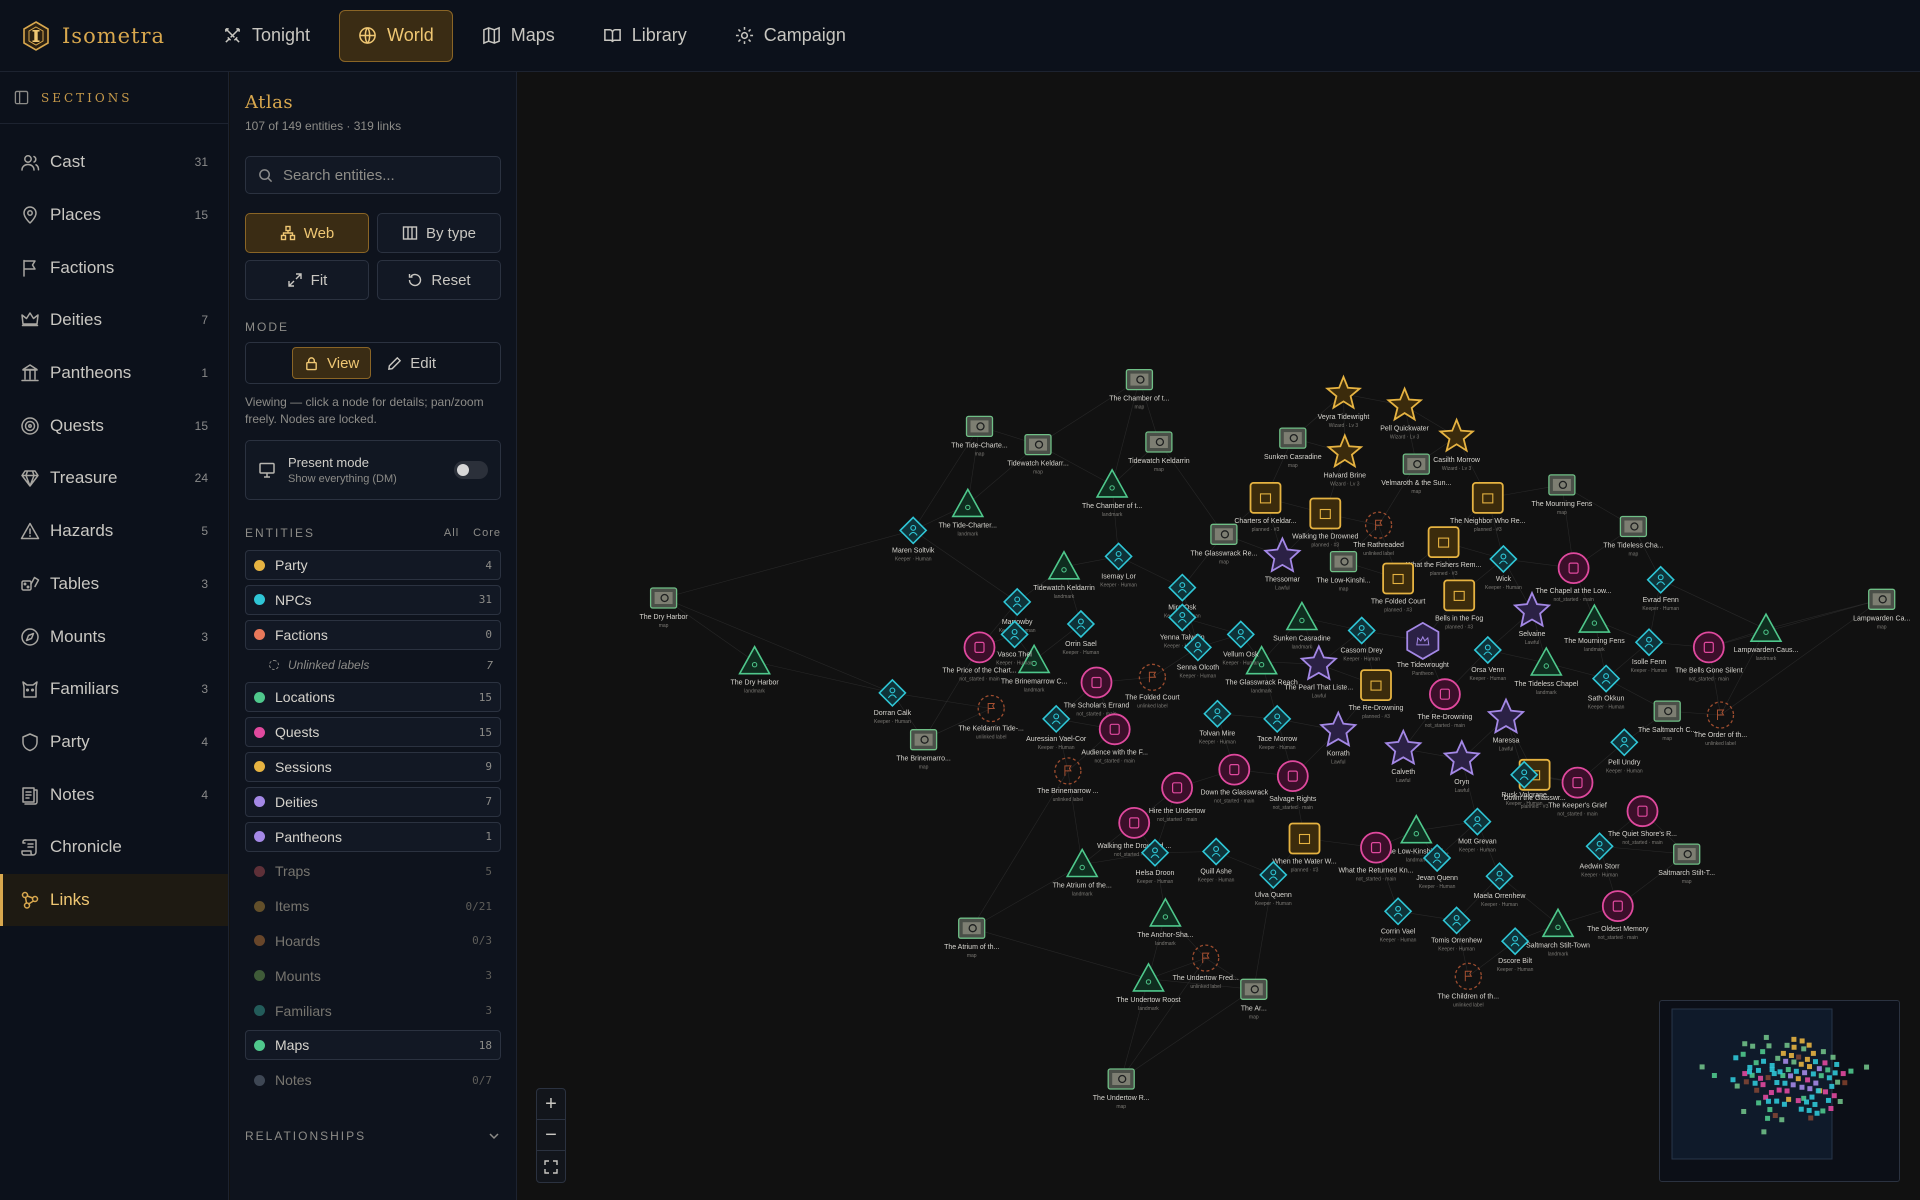  I want to click on graph-node-npc: Corrin Vael Keeper · Human, so click(1398, 920).